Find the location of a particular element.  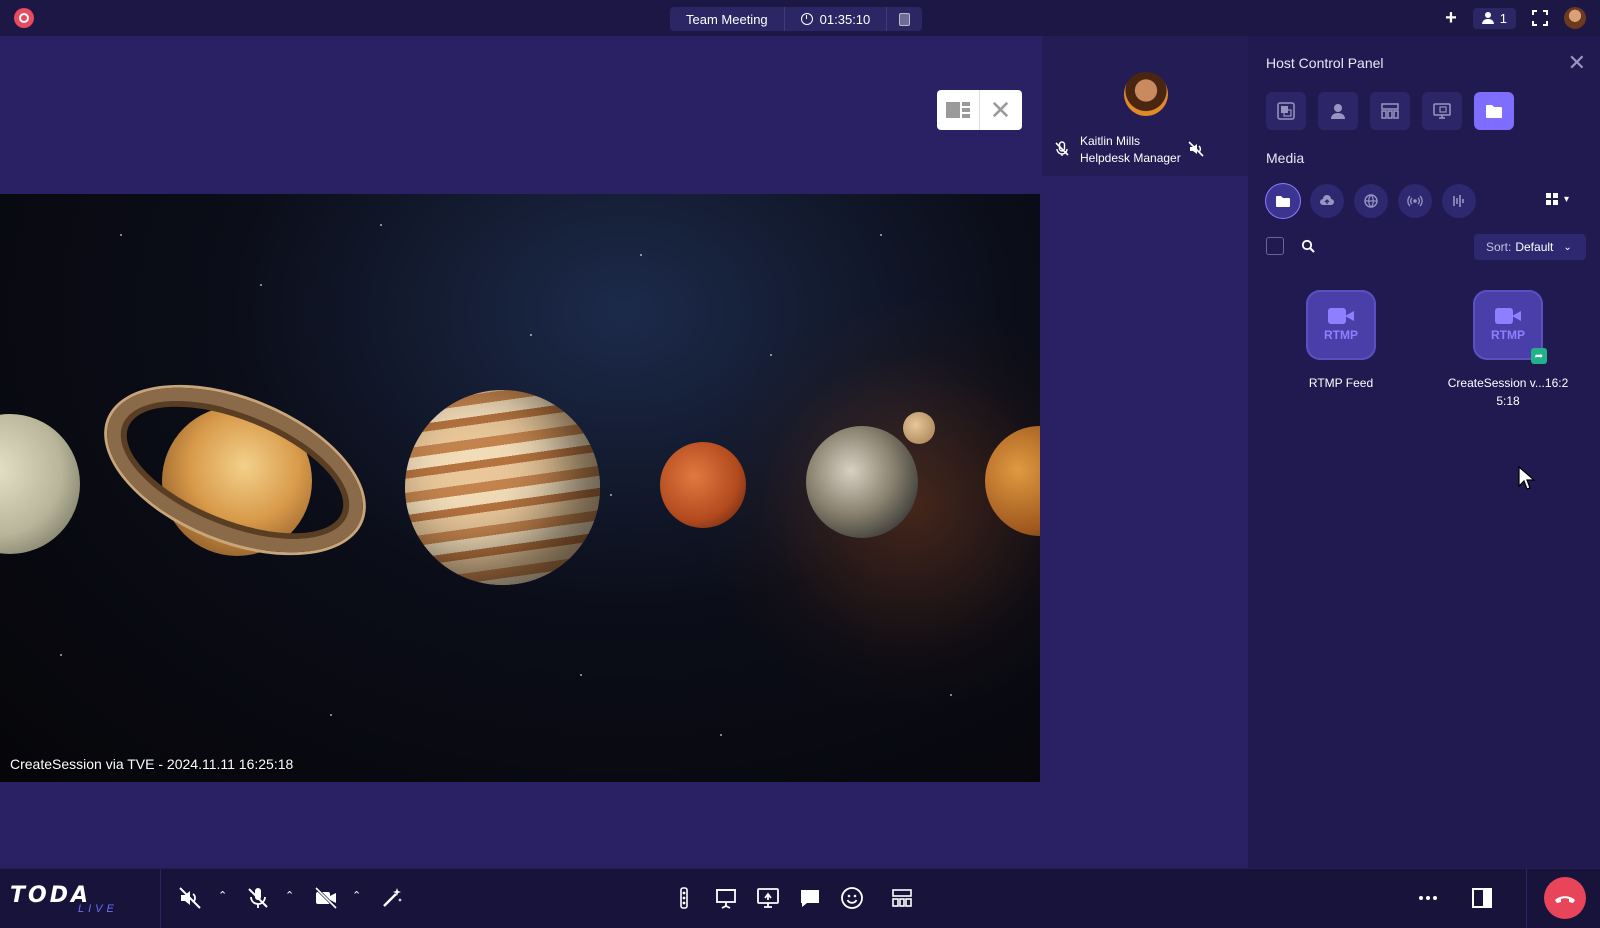

media-item: RTMP ➦ CreateSession v...16:2 5:18 is located at coordinates (1508, 350).